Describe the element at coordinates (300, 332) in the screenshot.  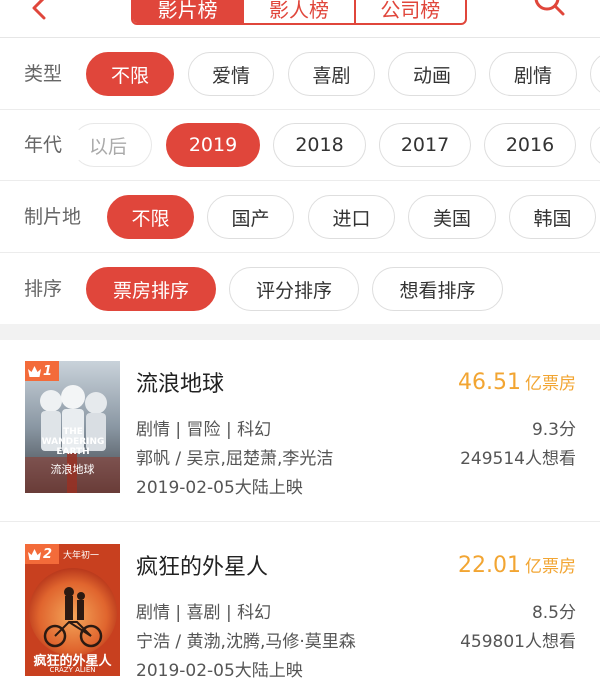
I see `section-divider` at that location.